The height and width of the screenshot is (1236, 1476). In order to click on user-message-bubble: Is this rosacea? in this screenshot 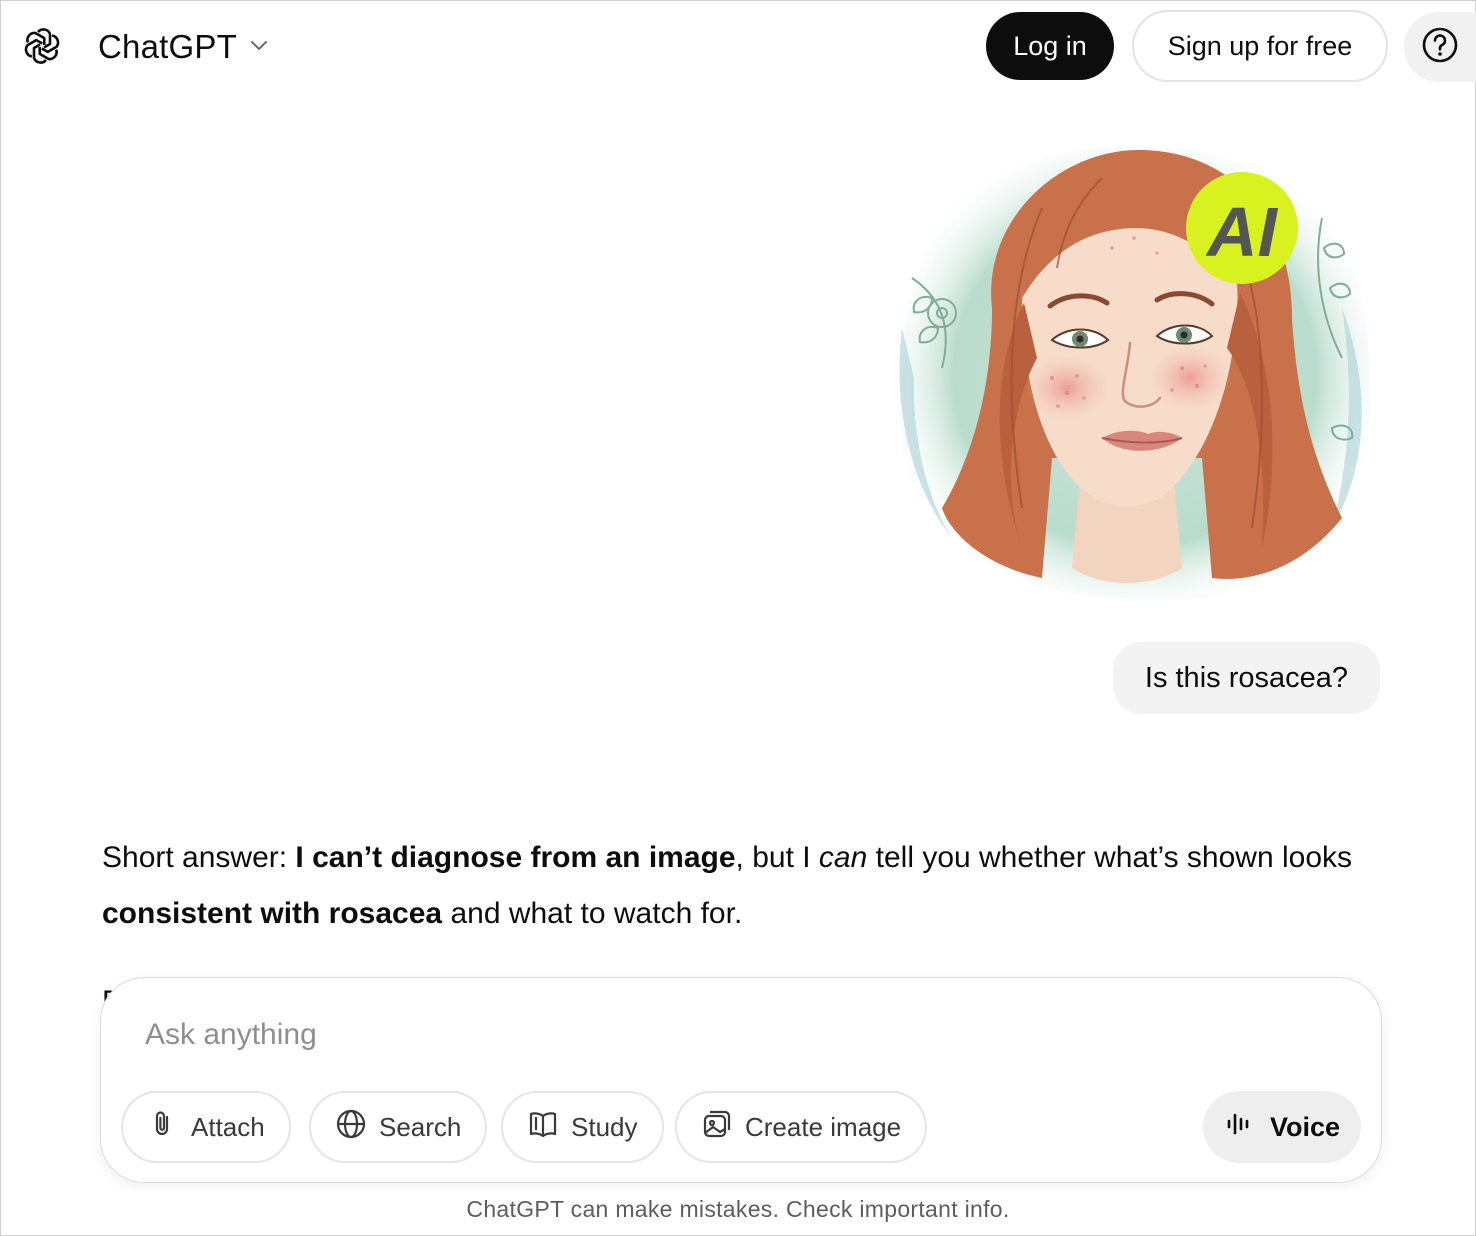, I will do `click(1246, 678)`.